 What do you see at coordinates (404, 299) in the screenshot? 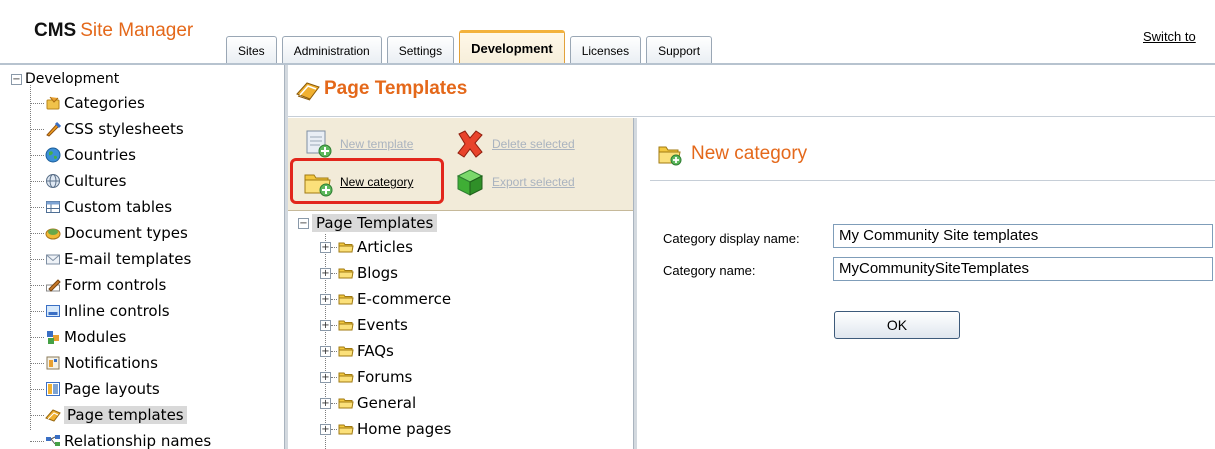
I see `tree-item-label: E-commerce` at bounding box center [404, 299].